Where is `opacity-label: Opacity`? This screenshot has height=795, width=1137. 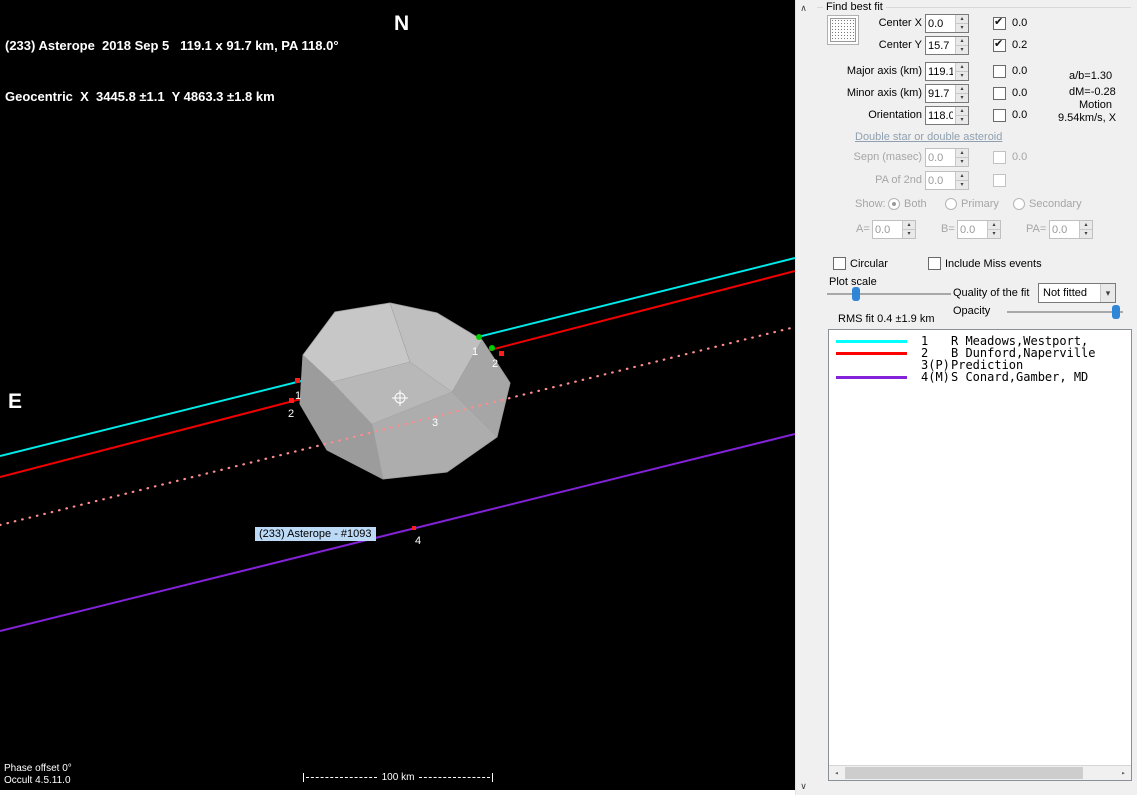 opacity-label: Opacity is located at coordinates (972, 311).